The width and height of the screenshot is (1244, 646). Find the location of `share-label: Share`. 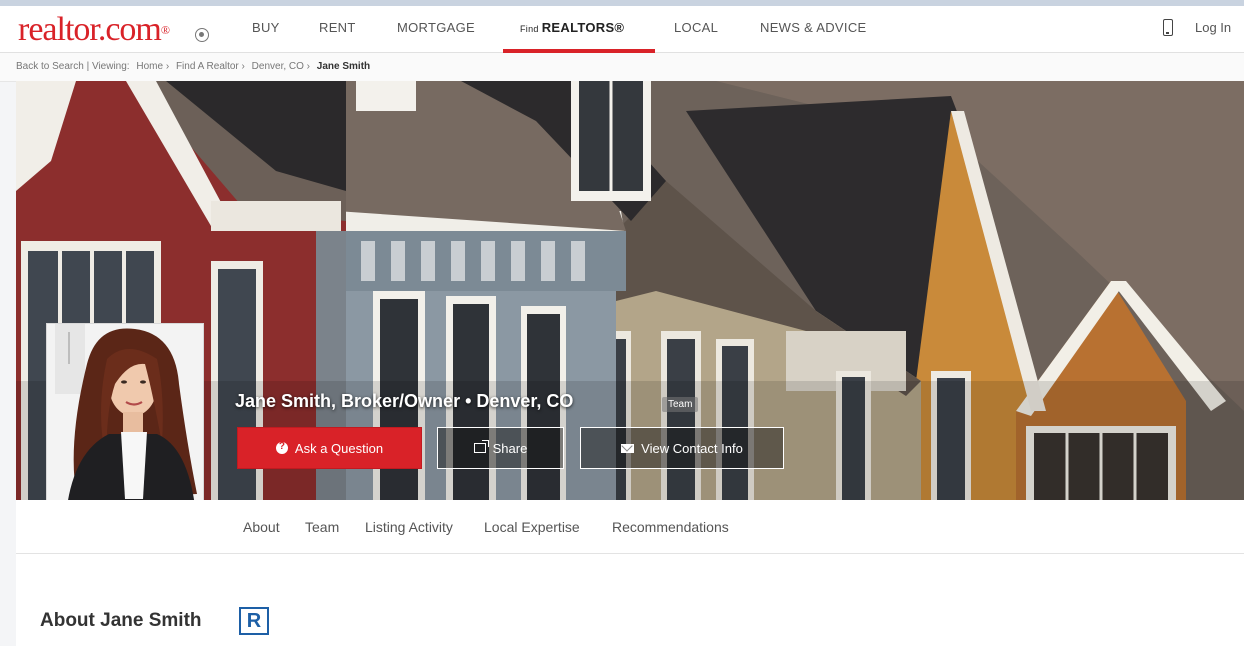

share-label: Share is located at coordinates (510, 448).